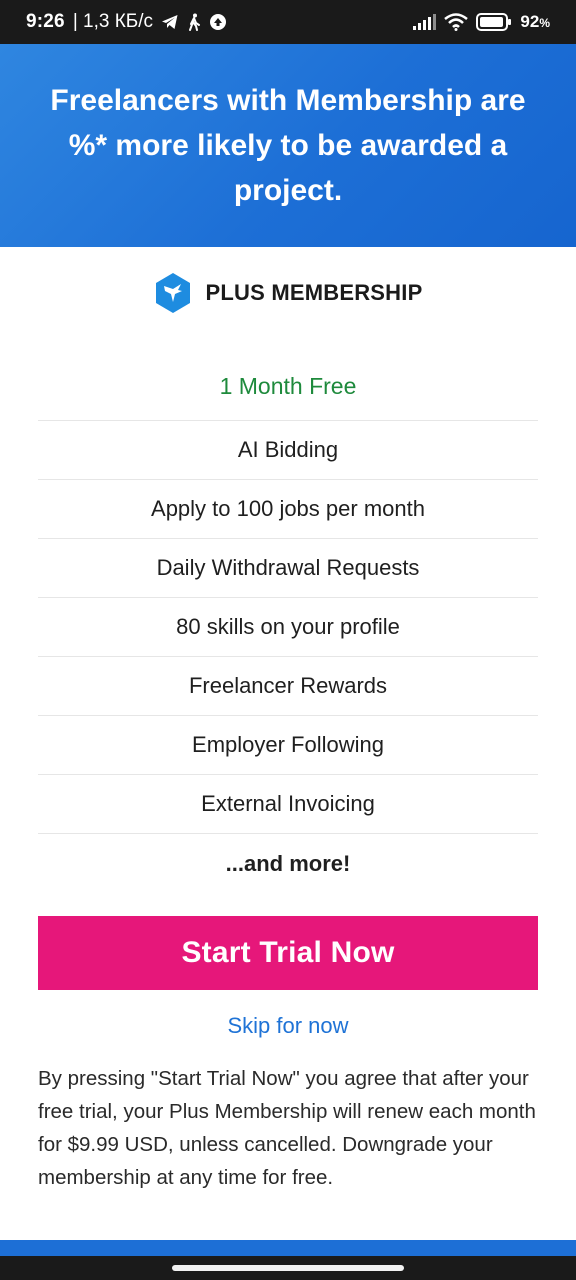 The image size is (576, 1280). What do you see at coordinates (456, 22) in the screenshot?
I see `wifi-icon` at bounding box center [456, 22].